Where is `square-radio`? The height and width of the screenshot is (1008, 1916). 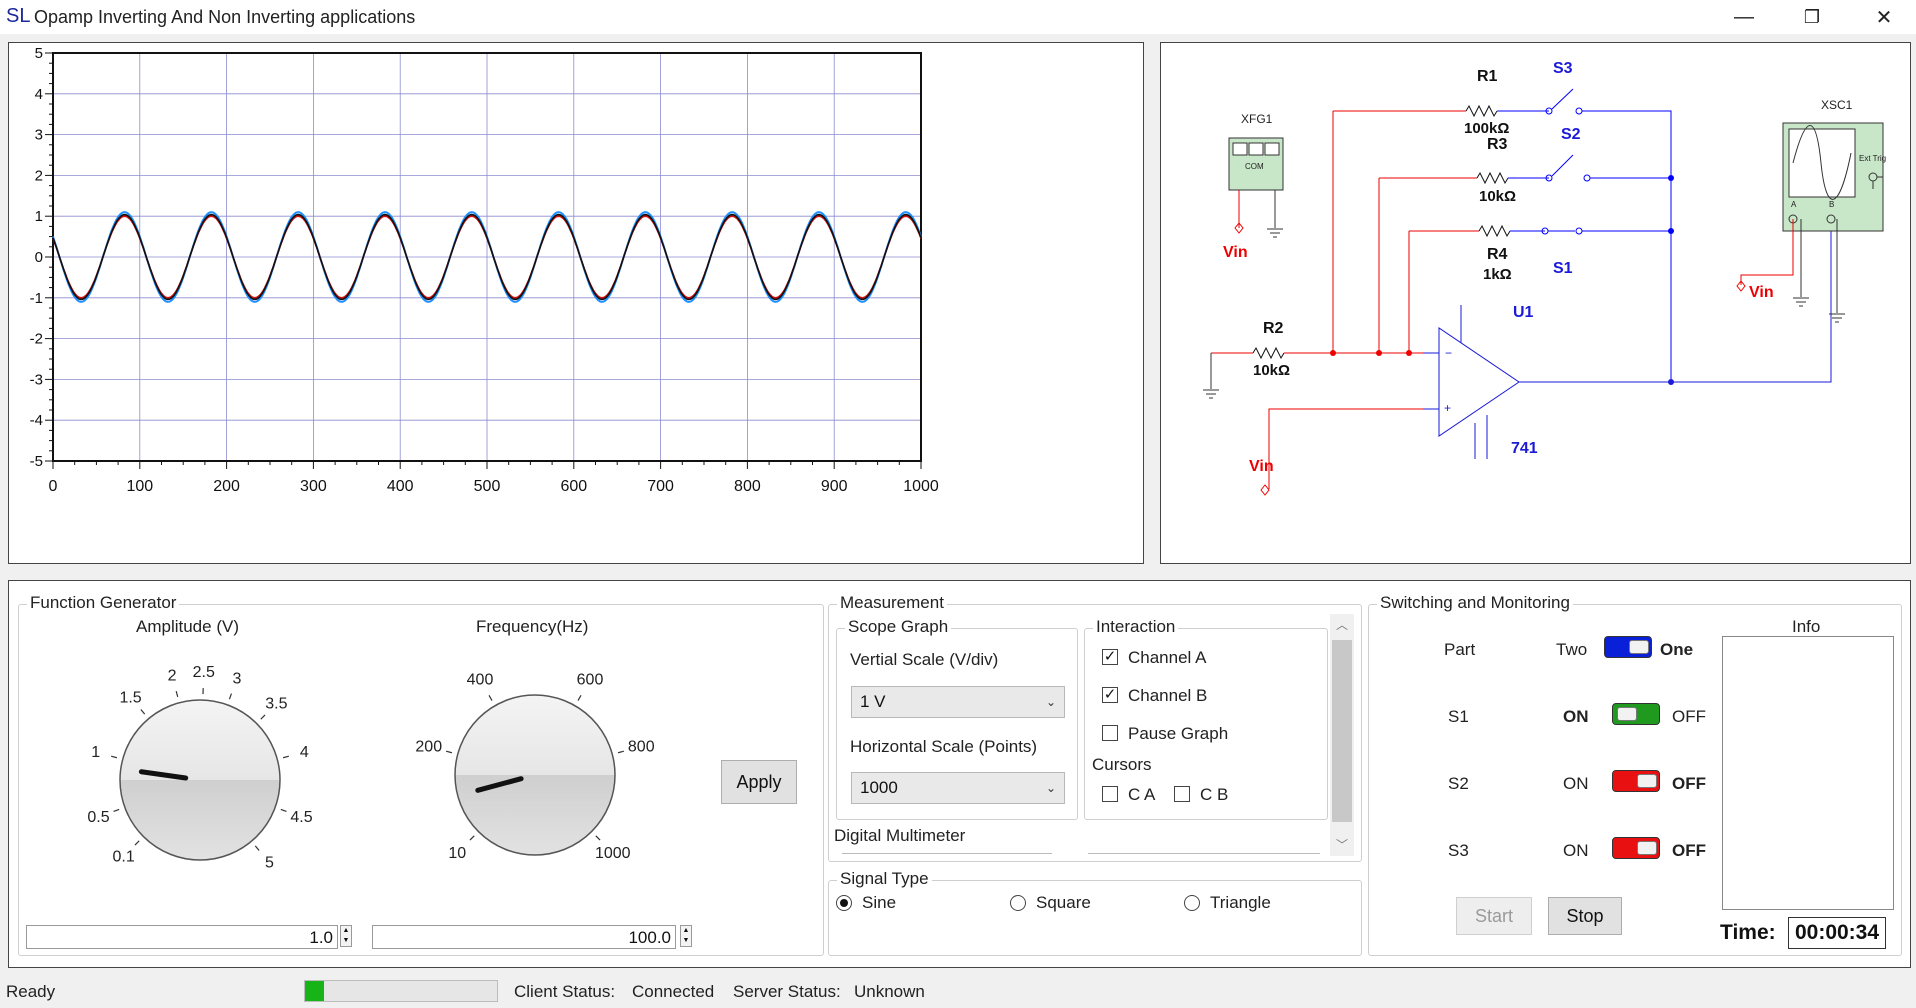
square-radio is located at coordinates (1018, 903).